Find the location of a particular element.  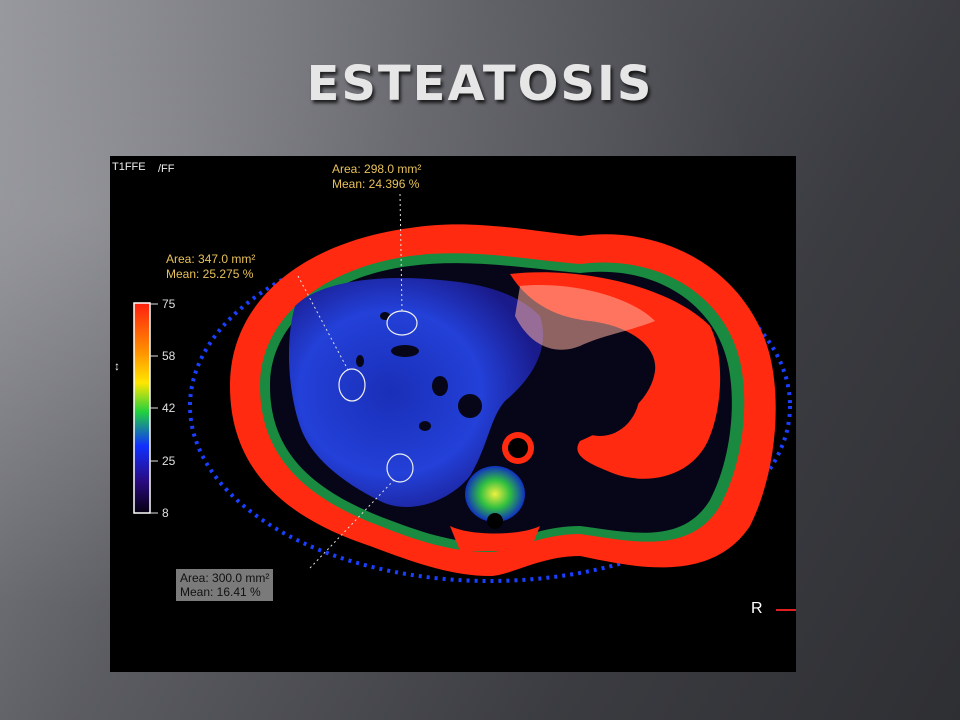

colorbar-axis-icon: ↕ is located at coordinates (117, 366).